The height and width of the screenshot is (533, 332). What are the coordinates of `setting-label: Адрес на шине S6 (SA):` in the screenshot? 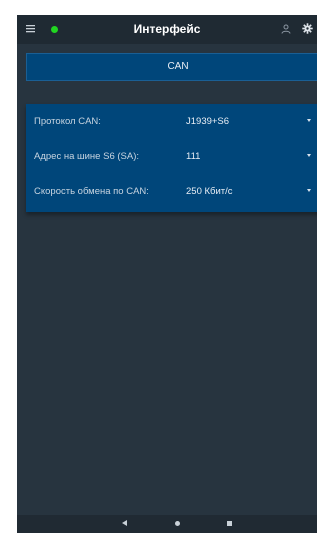 It's located at (87, 156).